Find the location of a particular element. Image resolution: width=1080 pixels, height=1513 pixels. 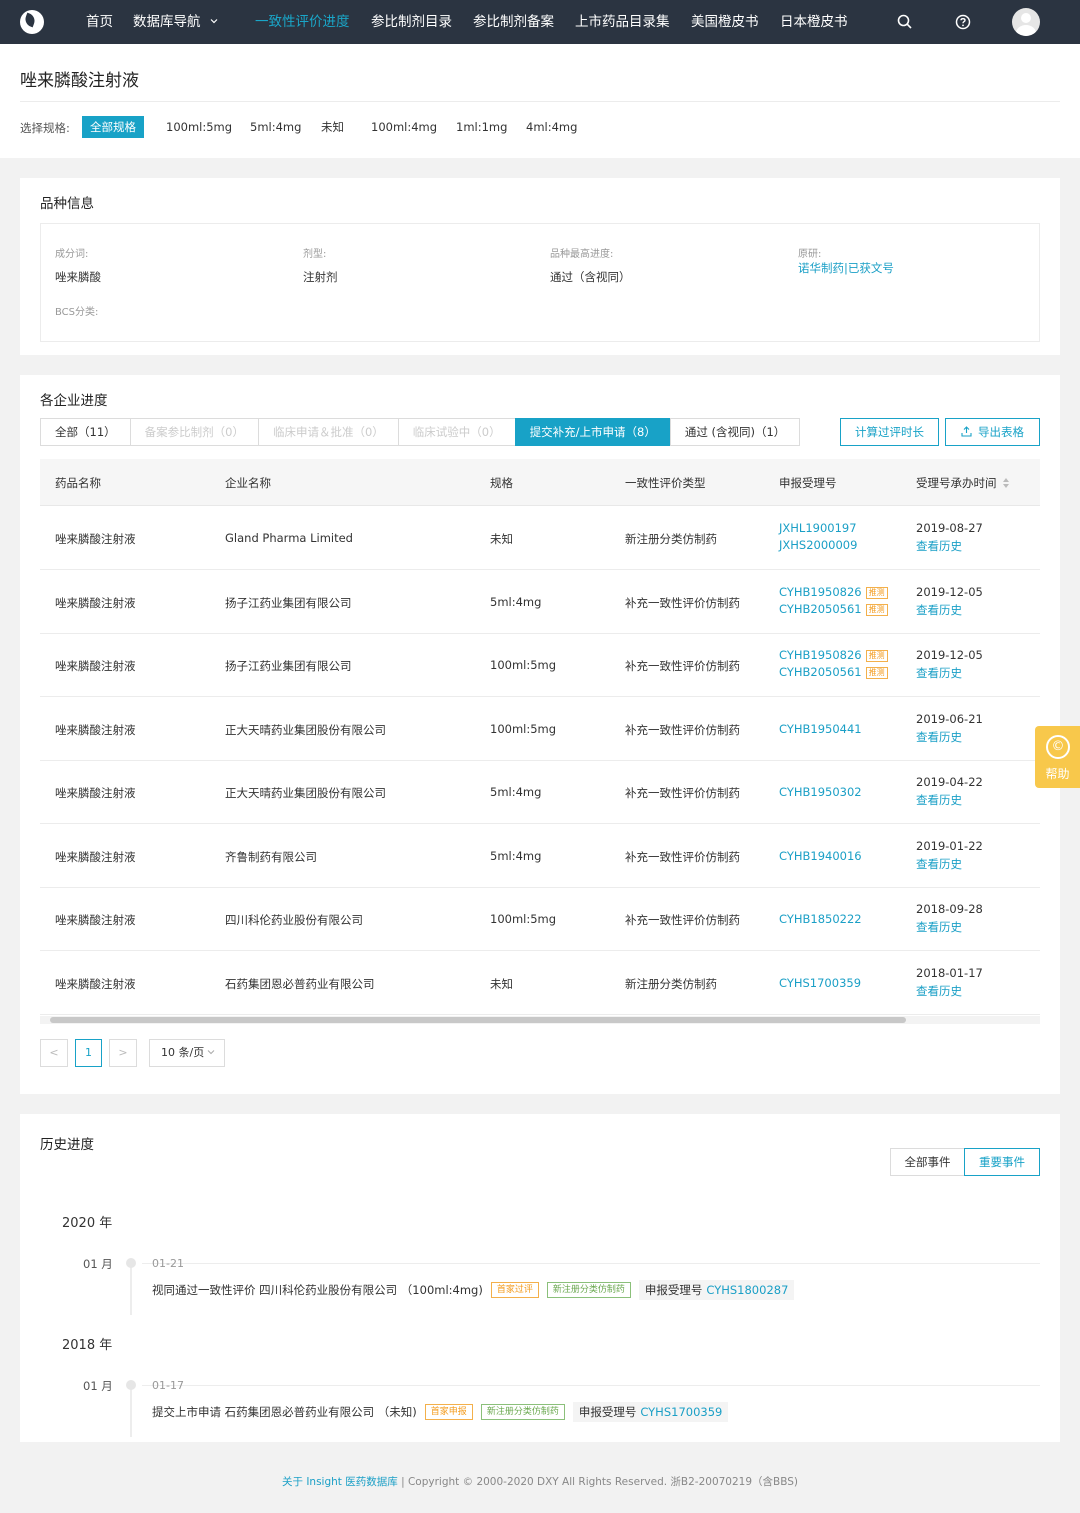

timeline-dot is located at coordinates (131, 1385).